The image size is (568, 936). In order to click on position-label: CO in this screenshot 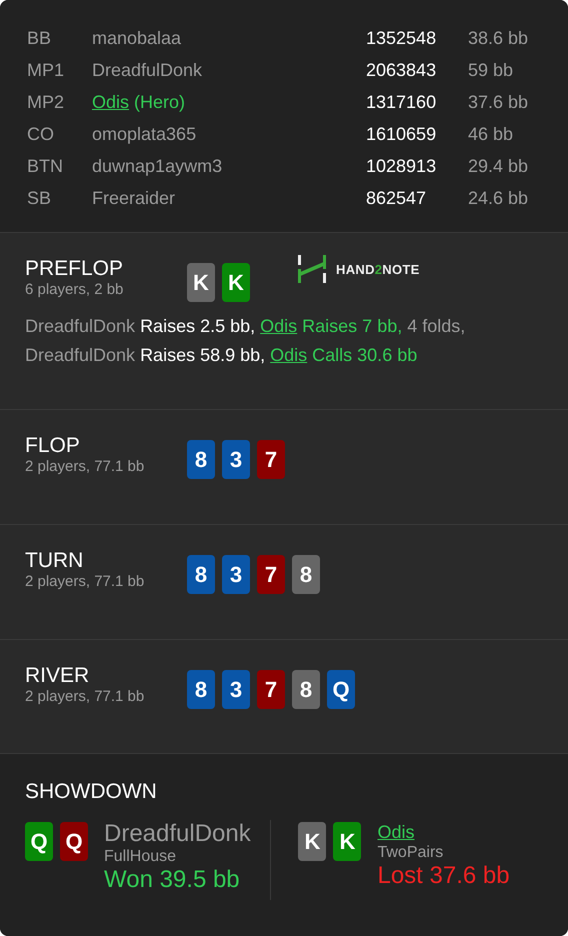, I will do `click(41, 134)`.